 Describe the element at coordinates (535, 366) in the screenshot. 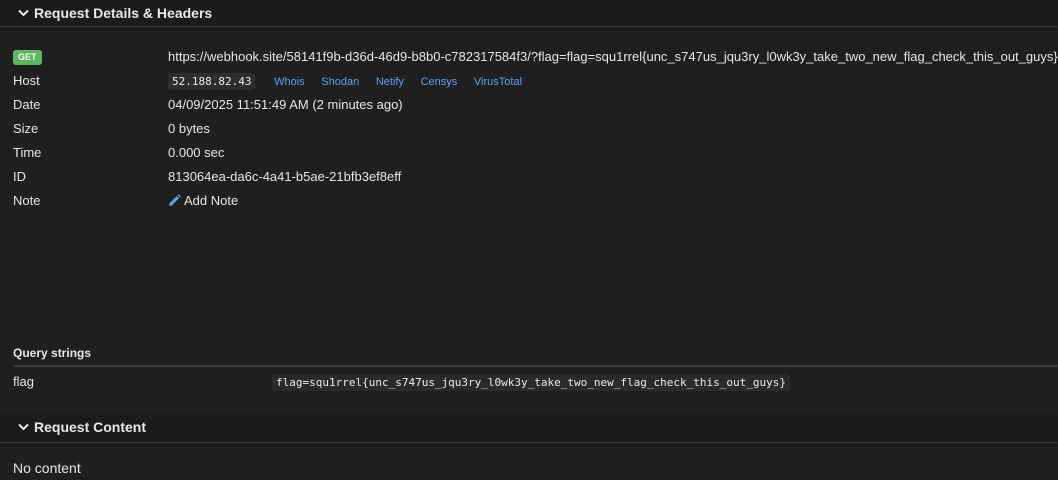

I see `query-strings-divider` at that location.